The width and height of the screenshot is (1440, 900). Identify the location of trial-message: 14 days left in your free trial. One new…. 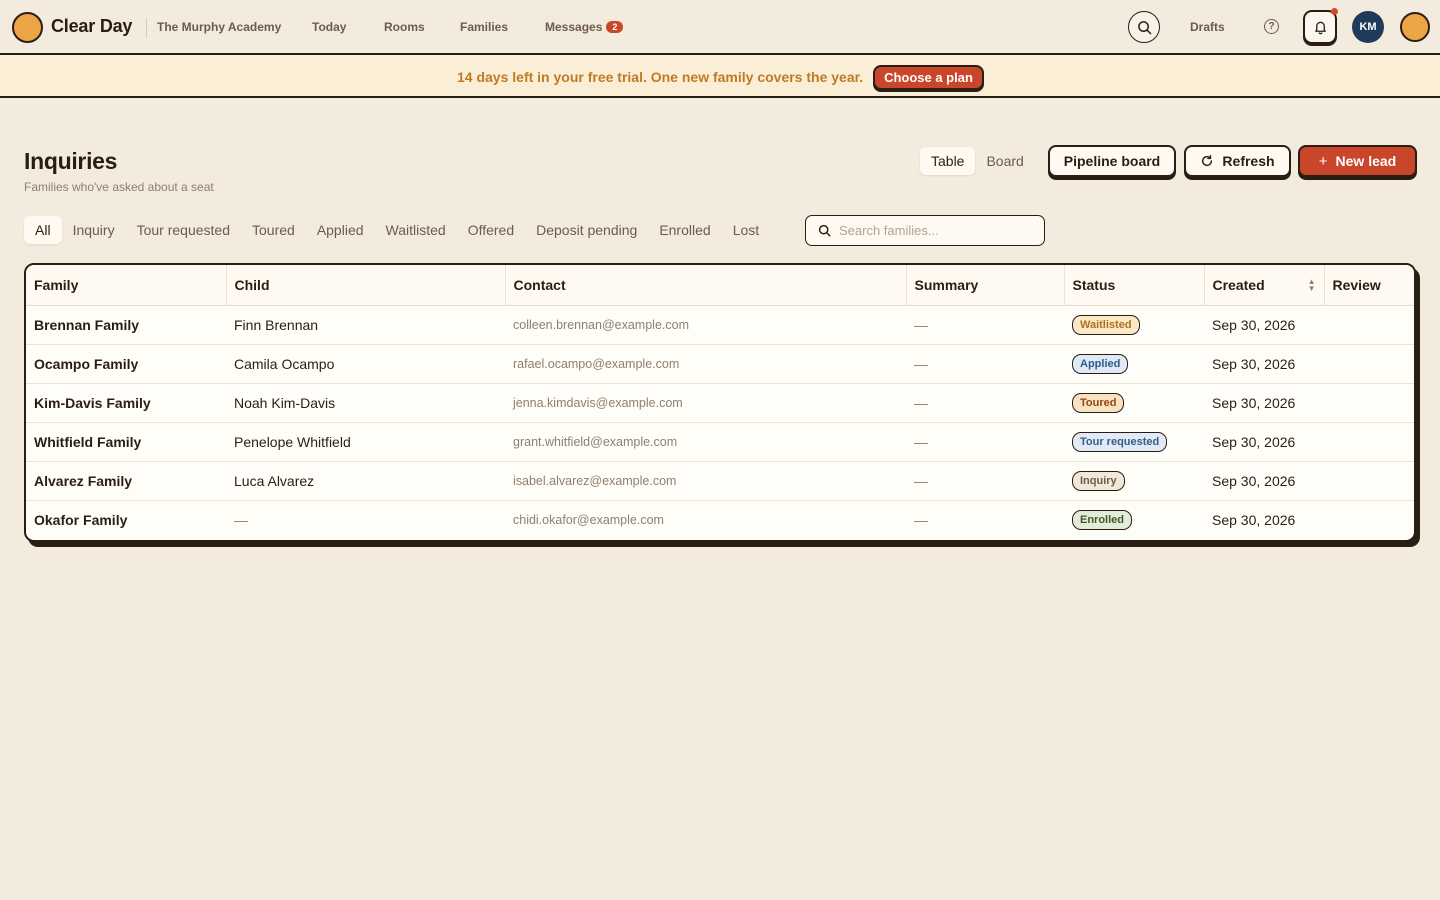
(660, 77).